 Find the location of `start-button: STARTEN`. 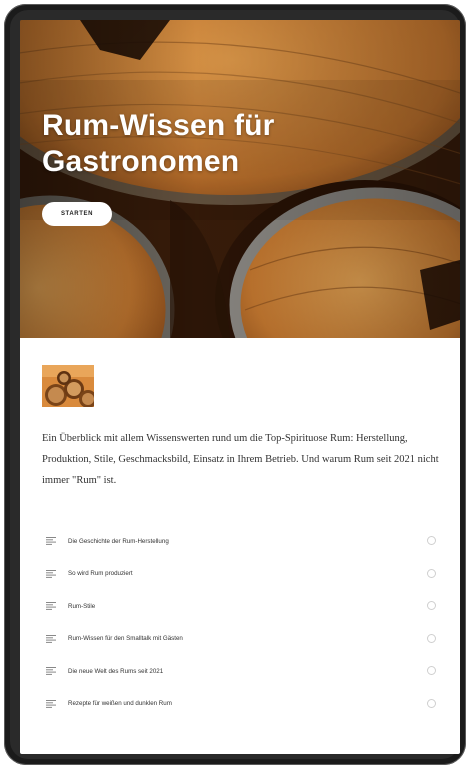

start-button: STARTEN is located at coordinates (77, 214).